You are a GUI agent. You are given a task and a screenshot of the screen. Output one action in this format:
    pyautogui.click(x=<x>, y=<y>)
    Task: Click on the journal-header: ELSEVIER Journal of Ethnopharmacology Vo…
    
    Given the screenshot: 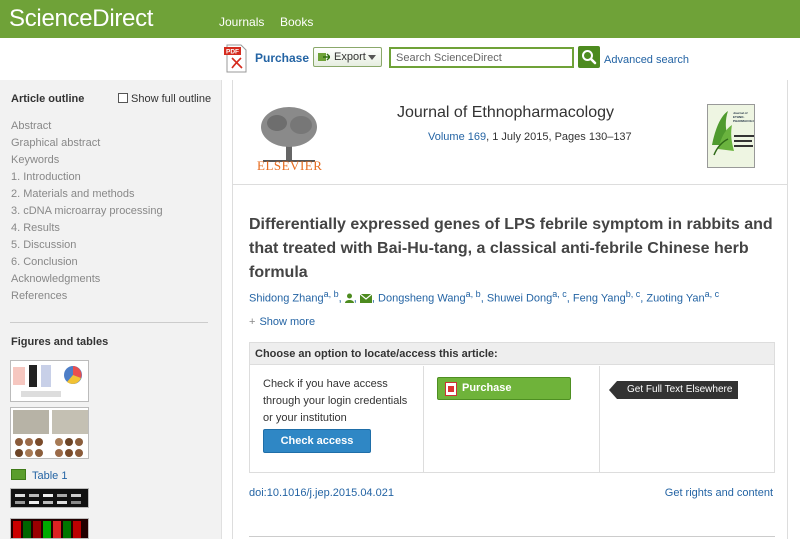 What is the action you would take?
    pyautogui.click(x=510, y=132)
    